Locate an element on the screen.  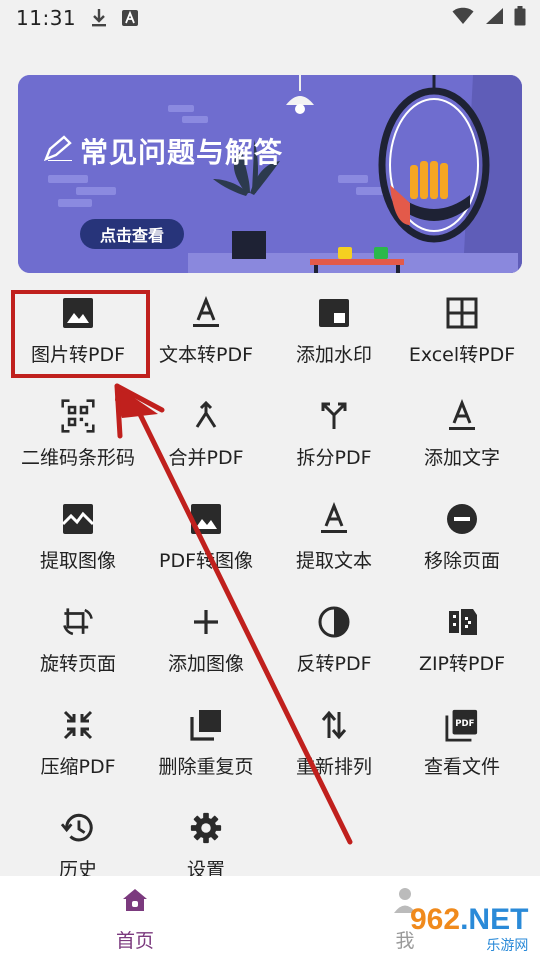
tool-image-extract: 提取图像 is located at coordinates (78, 540).